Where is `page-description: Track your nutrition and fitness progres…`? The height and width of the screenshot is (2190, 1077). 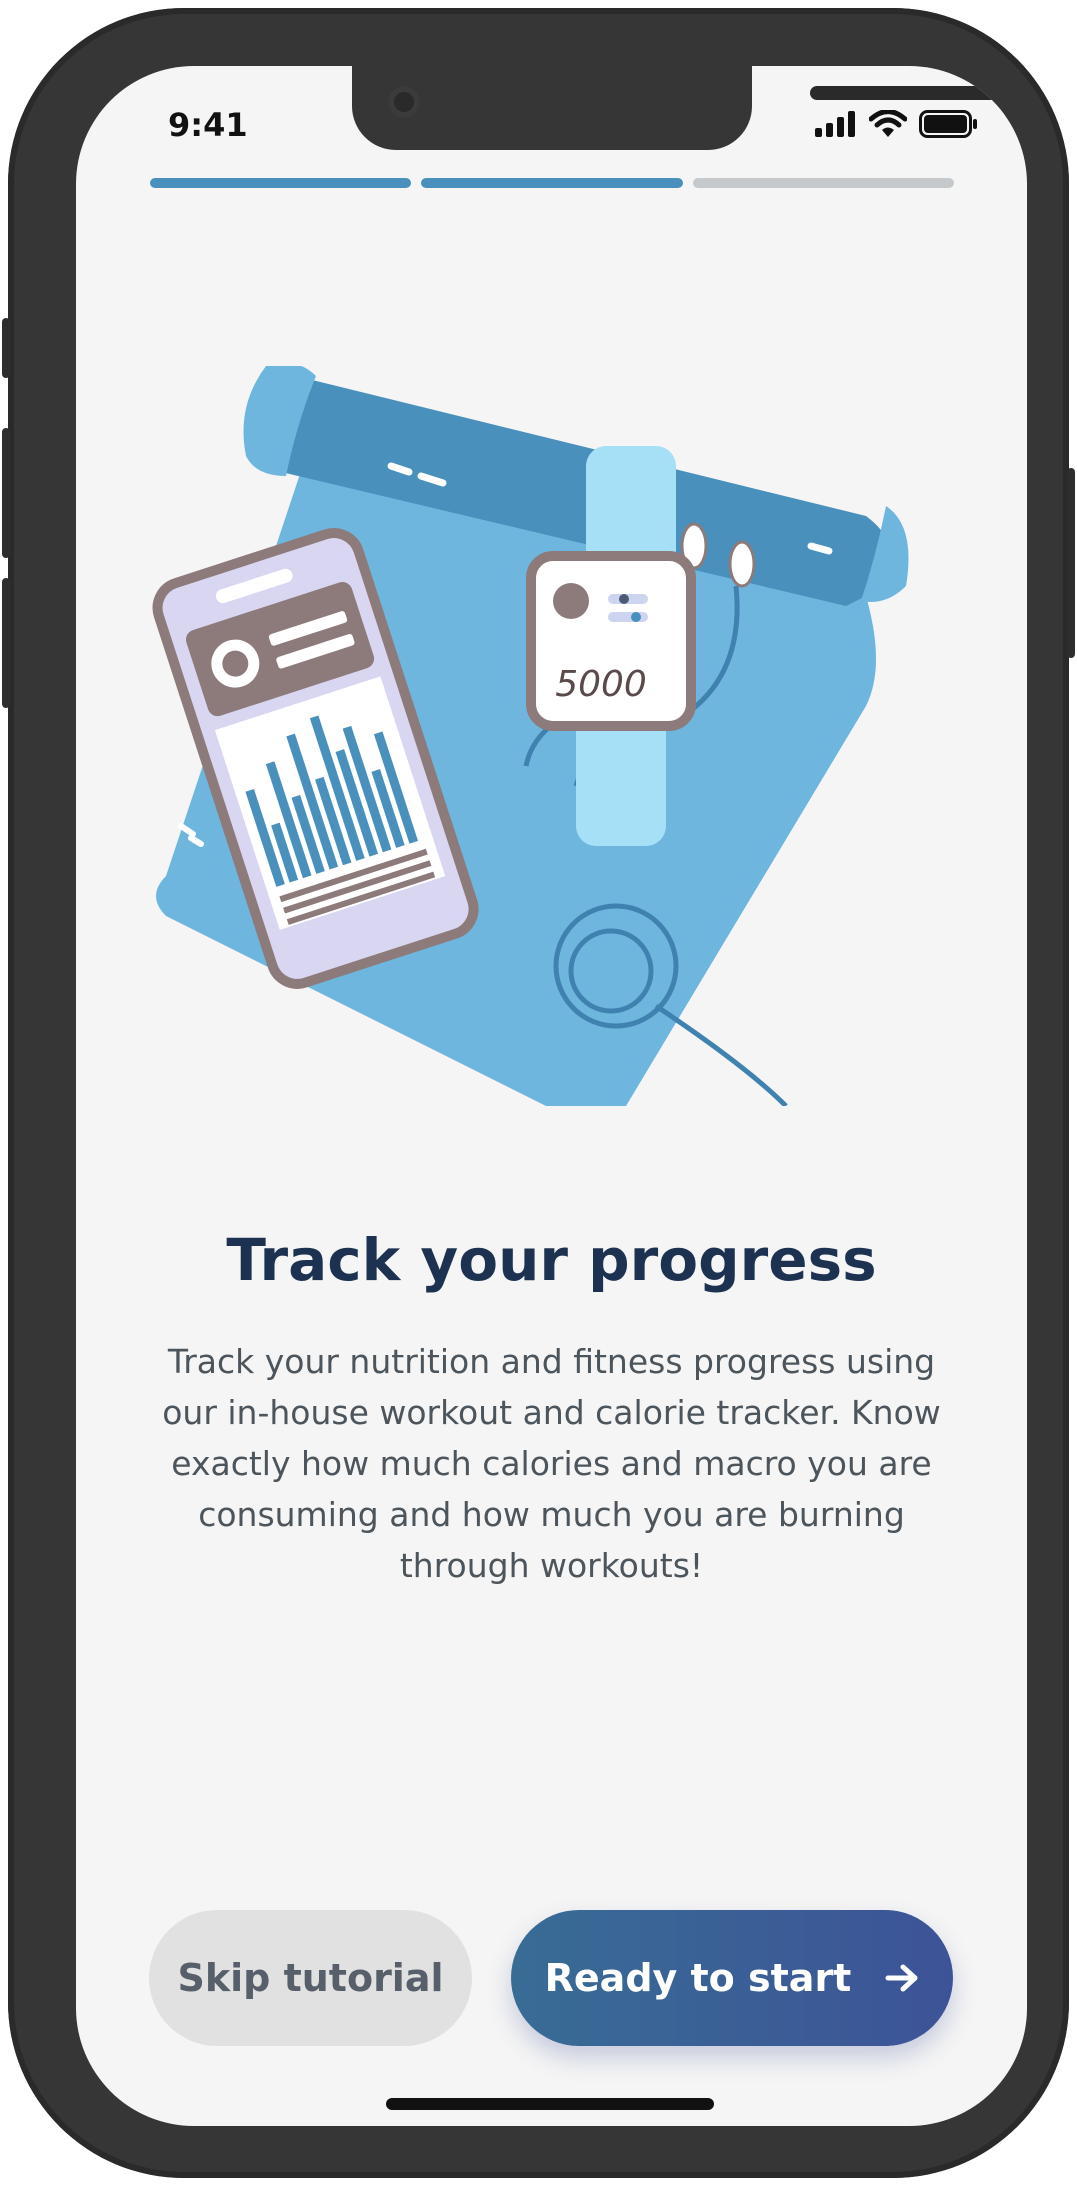 page-description: Track your nutrition and fitness progres… is located at coordinates (551, 1463).